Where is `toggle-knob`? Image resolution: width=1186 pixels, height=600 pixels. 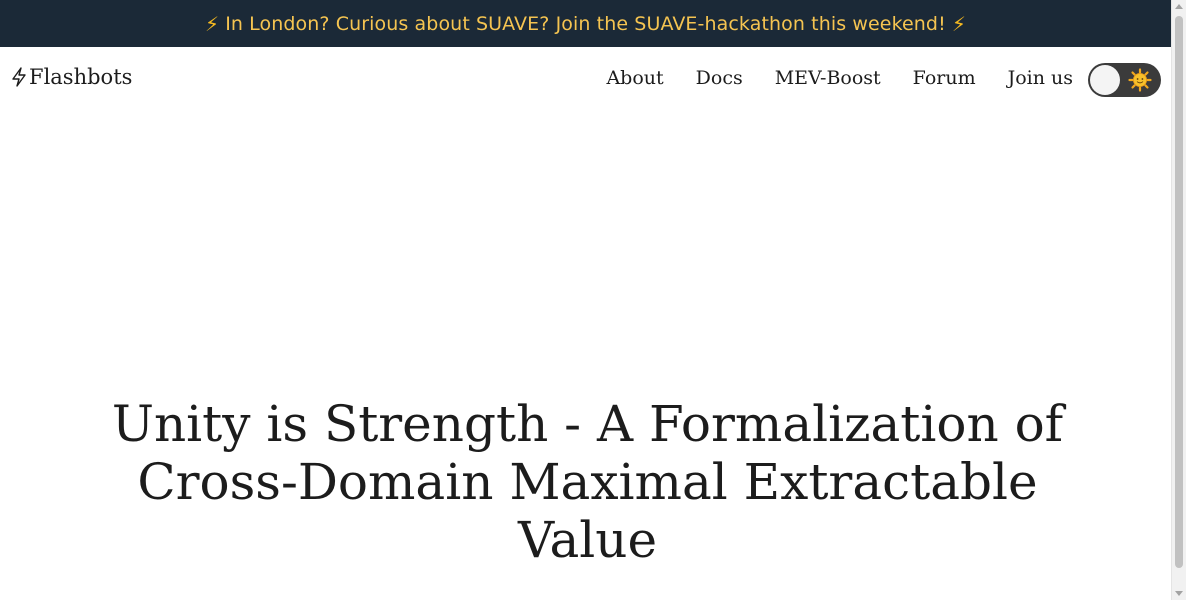
toggle-knob is located at coordinates (1105, 80).